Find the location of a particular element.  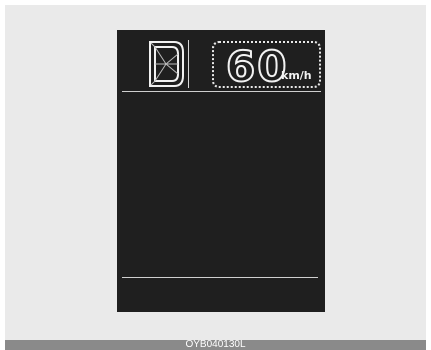

figure-code: OYB040130L is located at coordinates (215, 344).